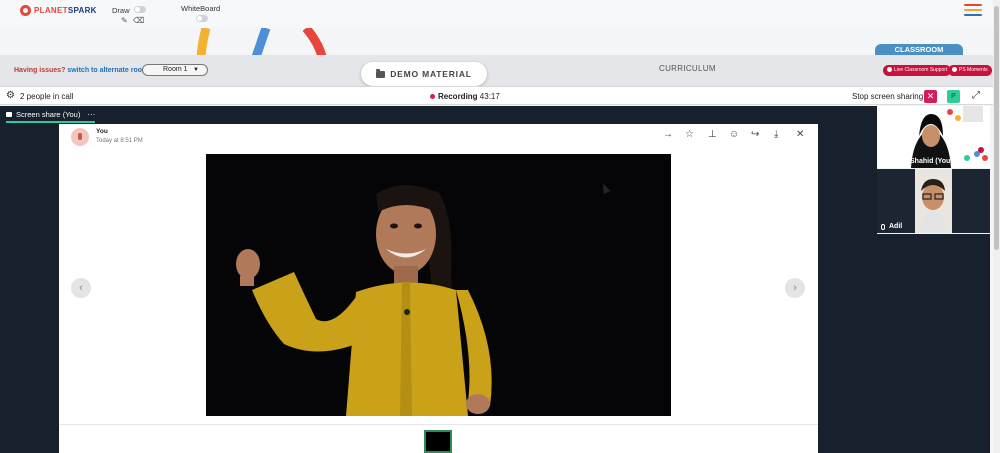 This screenshot has height=453, width=1000. What do you see at coordinates (82, 10) in the screenshot?
I see `brand-name-b: SPARK` at bounding box center [82, 10].